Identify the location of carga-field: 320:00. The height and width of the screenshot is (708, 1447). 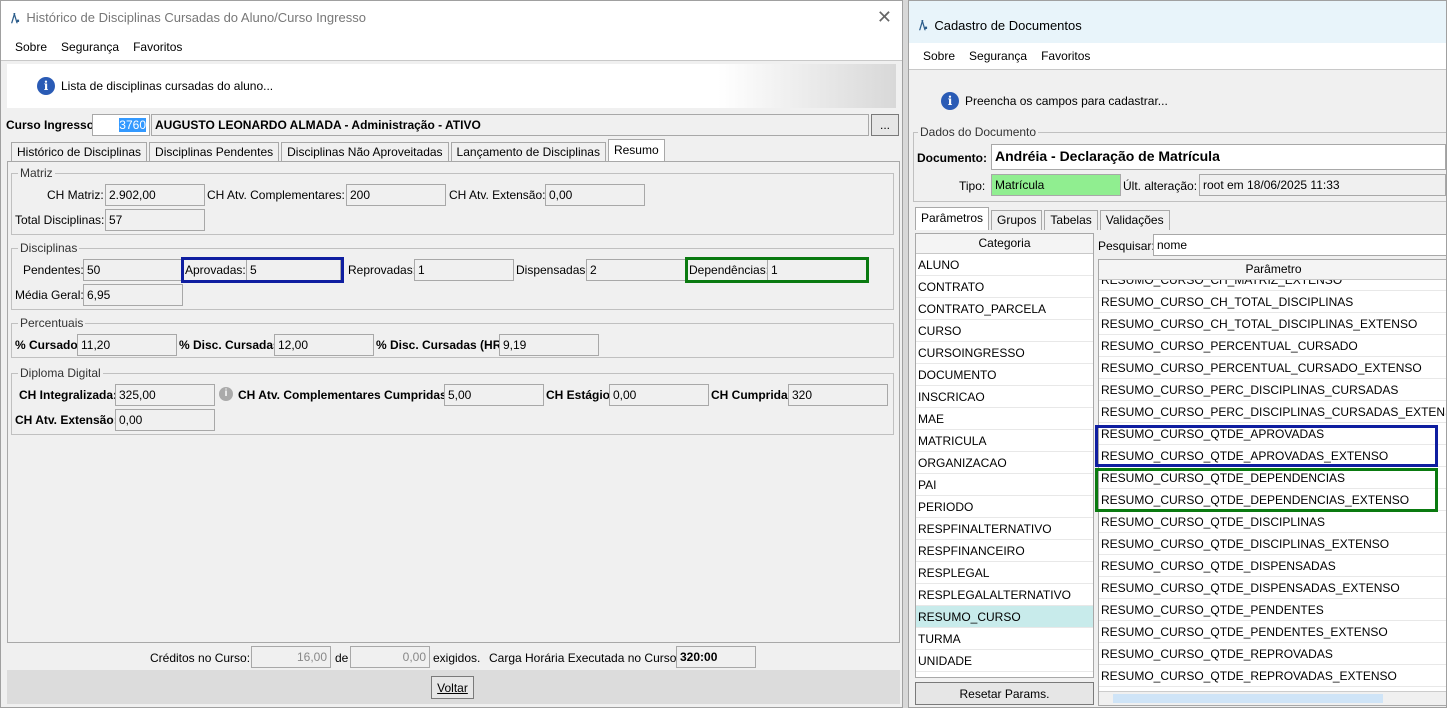
(716, 657).